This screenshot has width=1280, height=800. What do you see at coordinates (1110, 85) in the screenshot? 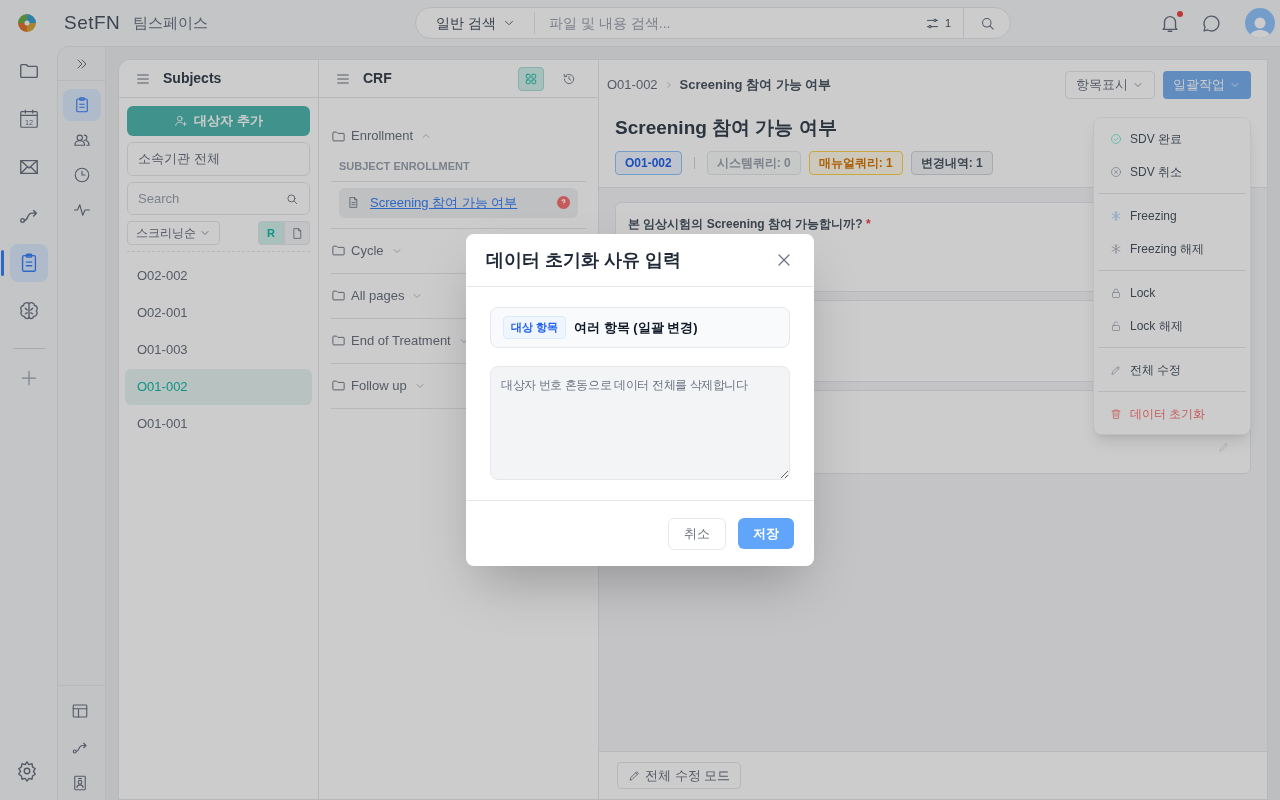
I see `display-items-dropdown: 항목표시` at bounding box center [1110, 85].